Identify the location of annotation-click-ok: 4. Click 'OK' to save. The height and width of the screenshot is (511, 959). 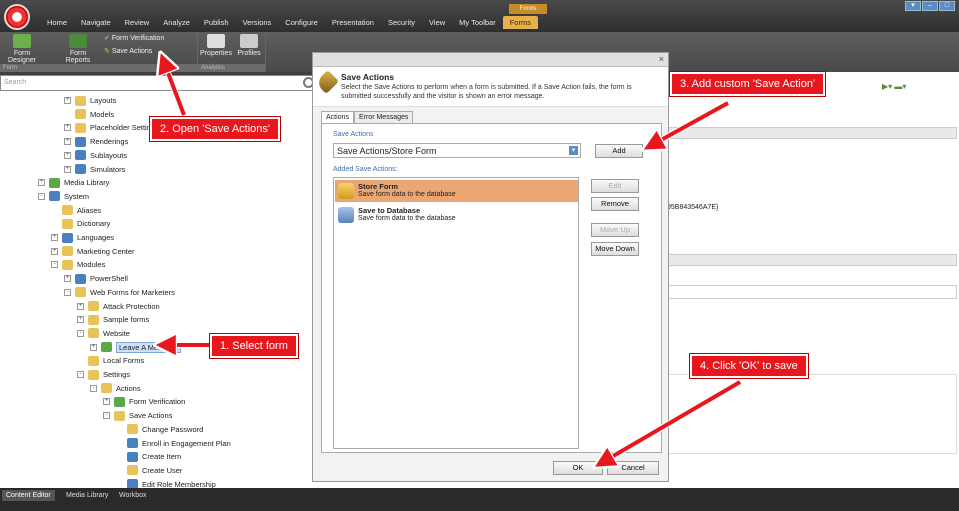
(749, 366).